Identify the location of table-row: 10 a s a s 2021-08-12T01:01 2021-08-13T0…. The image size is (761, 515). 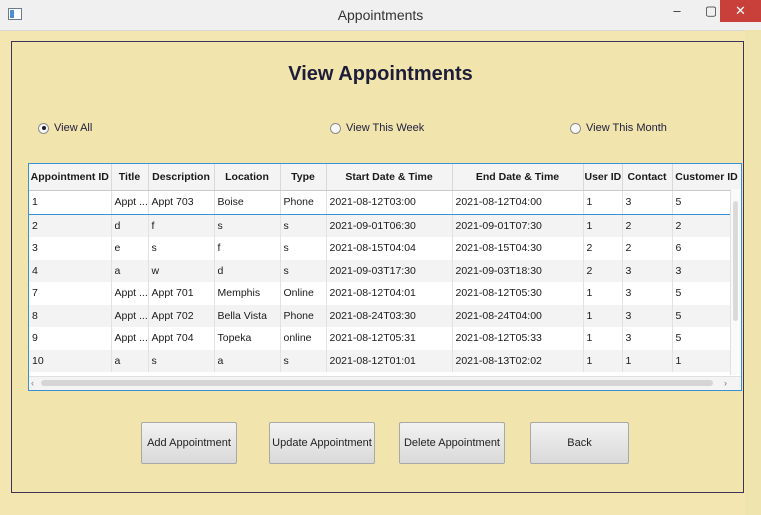
(385, 360).